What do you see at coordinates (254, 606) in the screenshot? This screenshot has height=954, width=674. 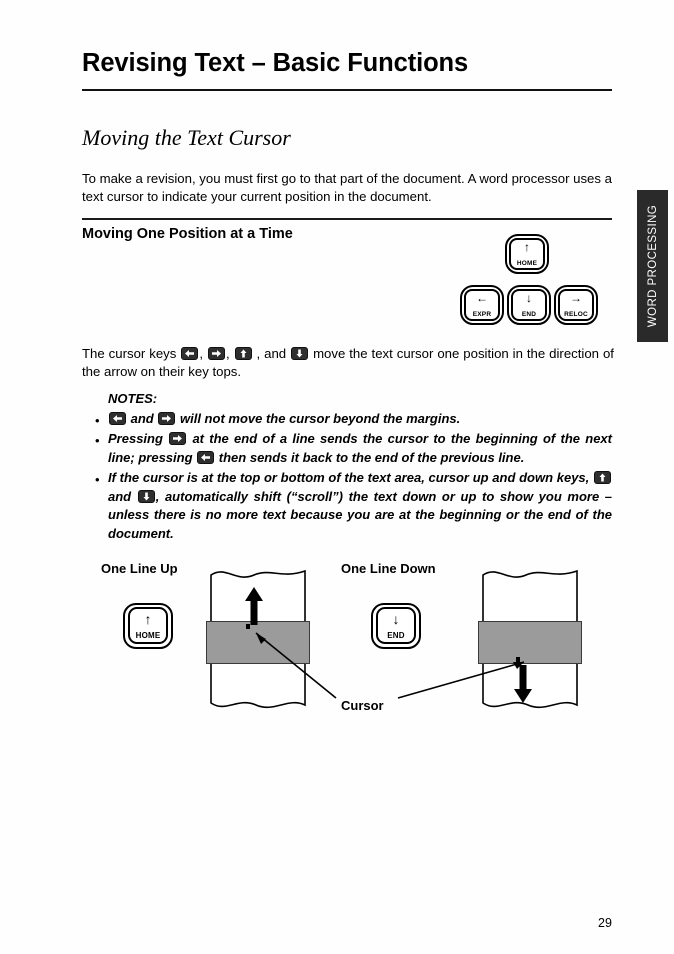 I see `scroll-arrow-up-icon` at bounding box center [254, 606].